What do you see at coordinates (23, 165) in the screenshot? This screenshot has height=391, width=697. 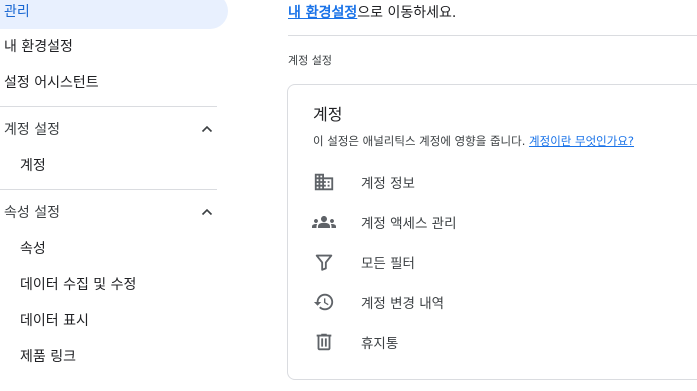 I see `sidebar-item-account: 계정` at bounding box center [23, 165].